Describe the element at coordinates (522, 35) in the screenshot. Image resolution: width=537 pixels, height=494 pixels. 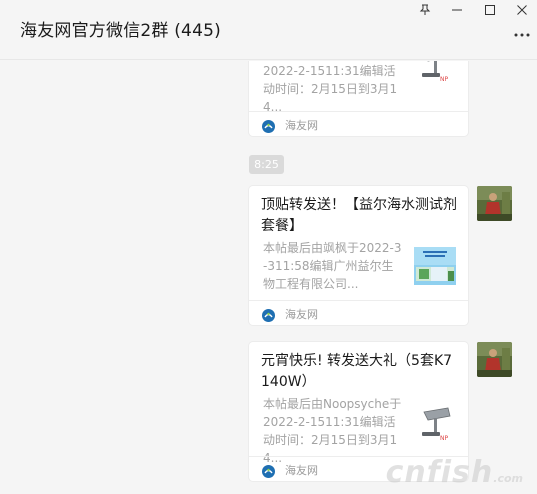
I see `more-dots-icon` at that location.